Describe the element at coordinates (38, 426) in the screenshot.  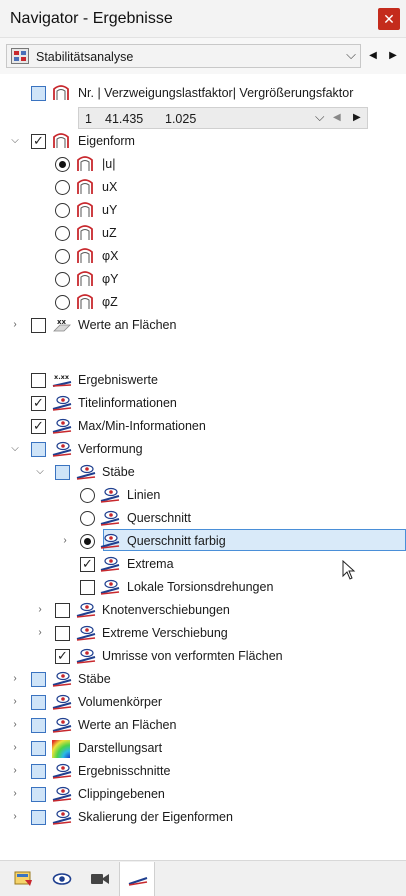
I see `maxmin-checkbox` at that location.